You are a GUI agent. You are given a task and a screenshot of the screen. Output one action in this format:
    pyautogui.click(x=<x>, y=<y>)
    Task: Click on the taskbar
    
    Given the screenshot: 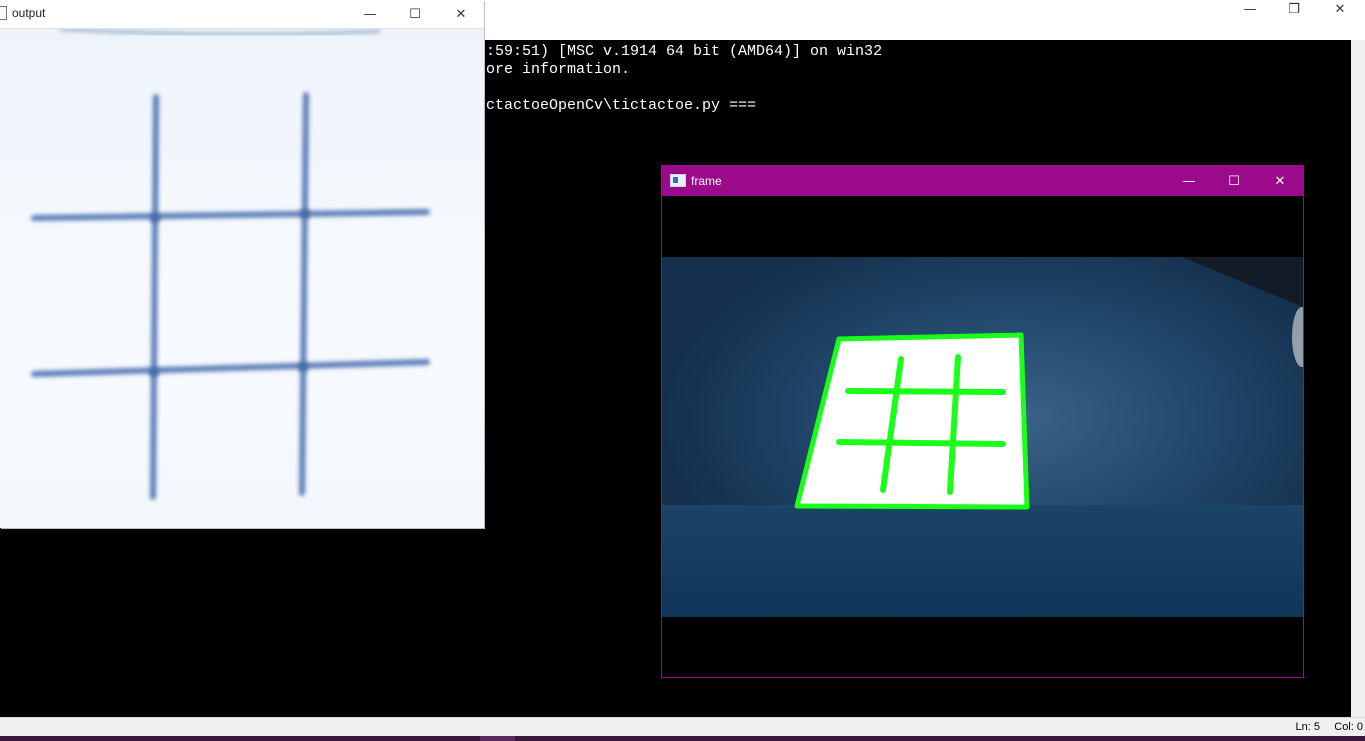 What is the action you would take?
    pyautogui.click(x=682, y=738)
    